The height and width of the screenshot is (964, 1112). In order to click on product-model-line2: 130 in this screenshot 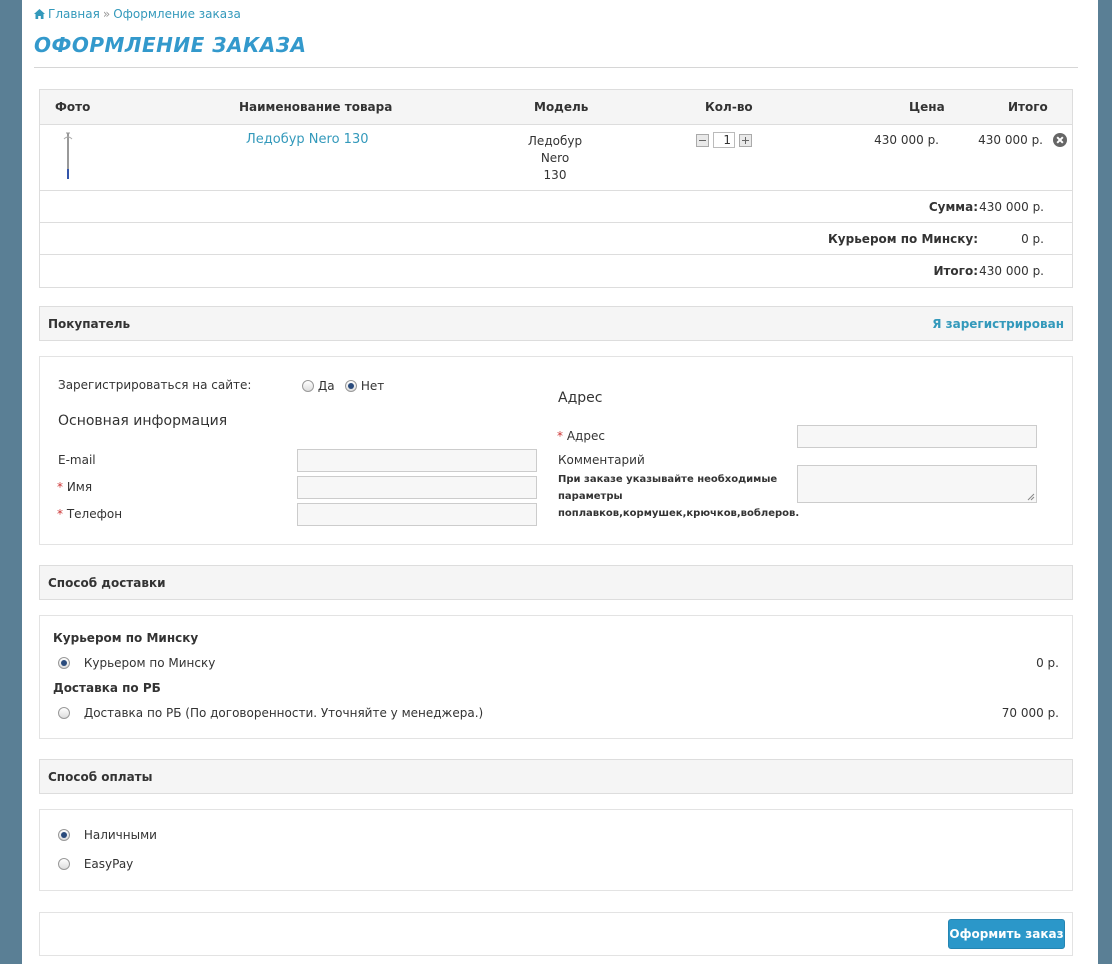, I will do `click(555, 175)`.